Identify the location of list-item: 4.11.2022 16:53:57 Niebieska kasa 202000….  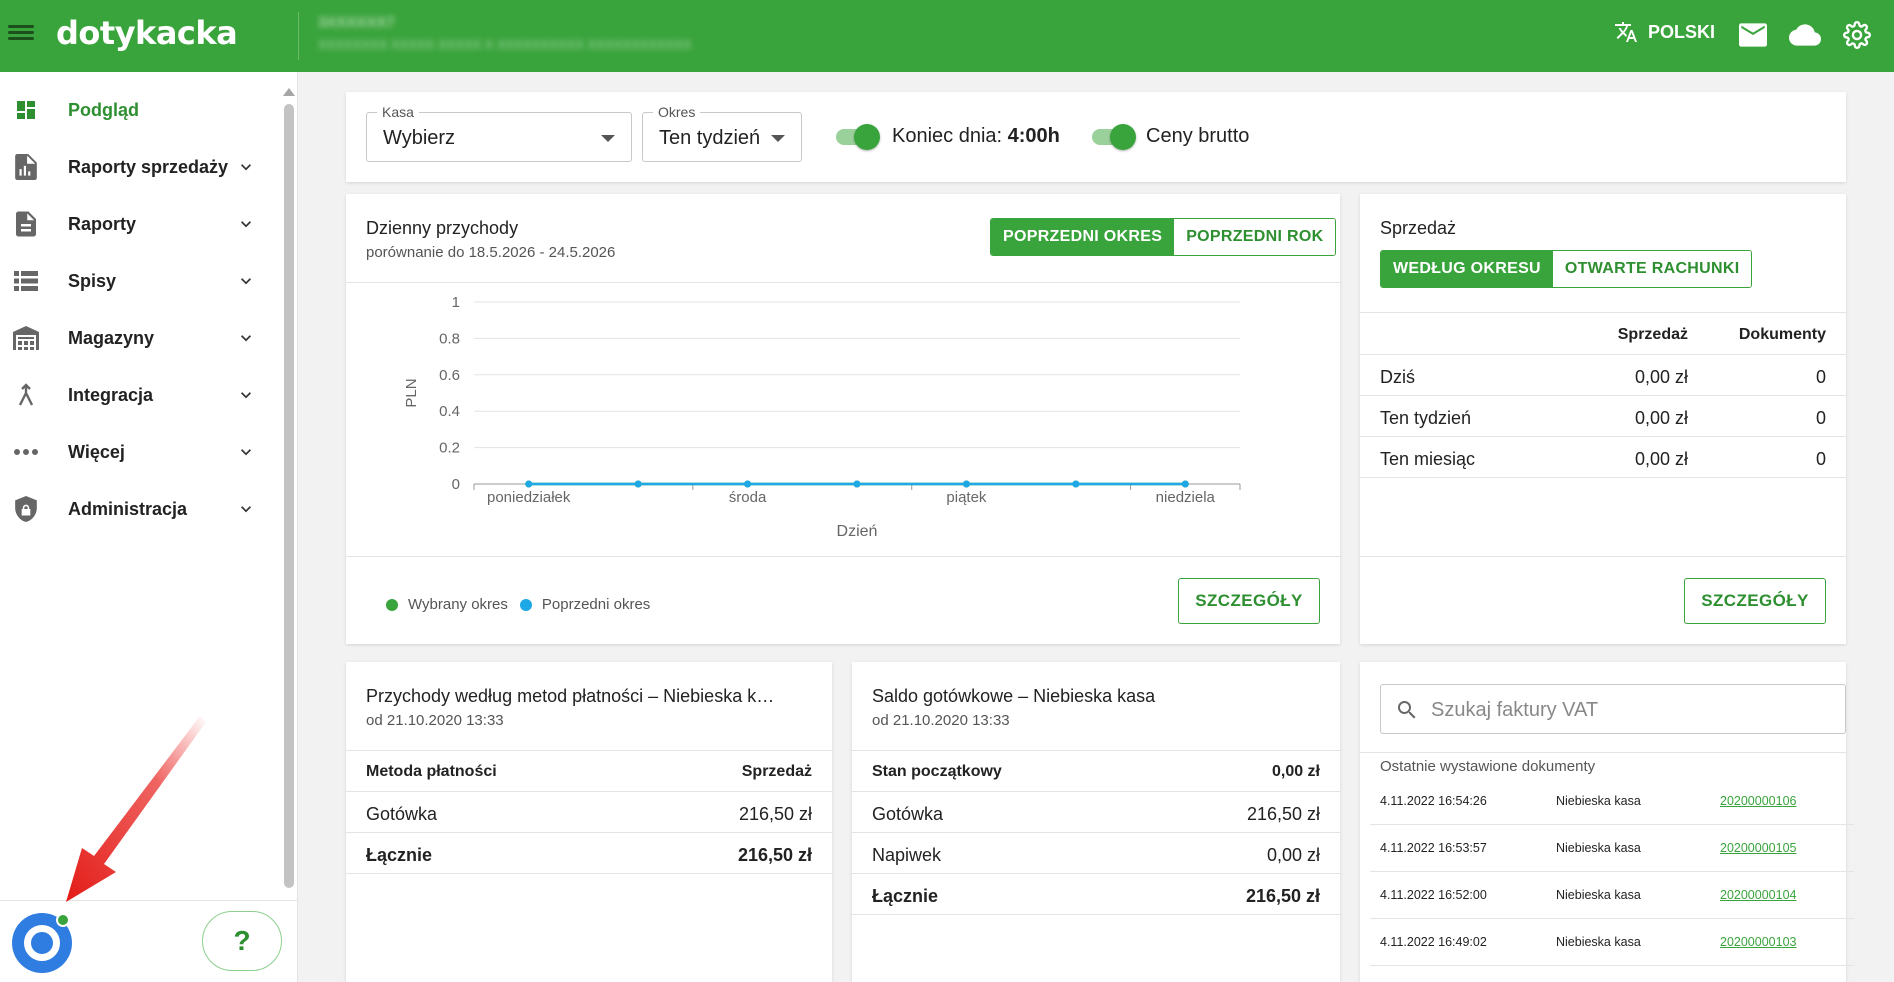
(1612, 848).